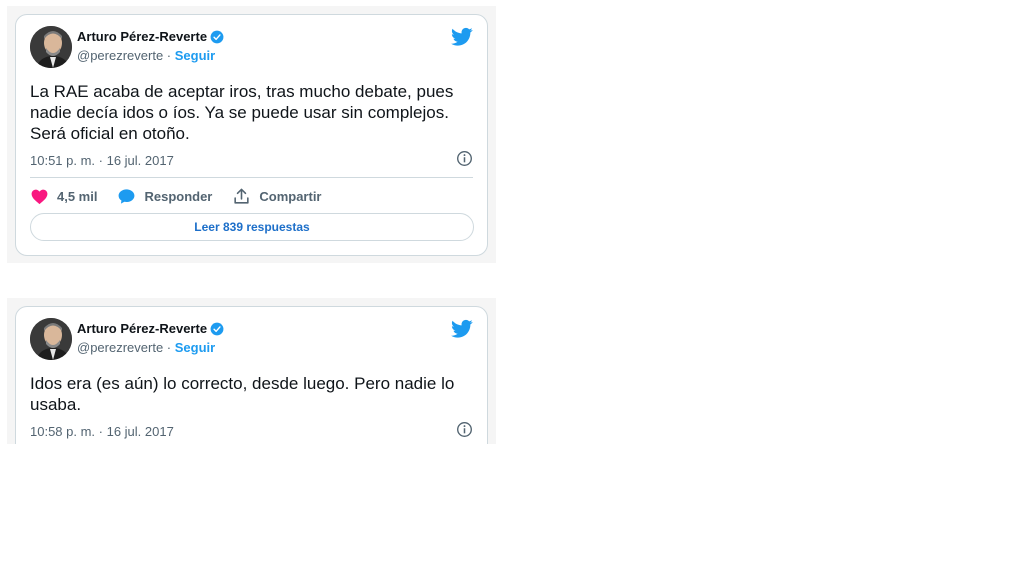  What do you see at coordinates (77, 196) in the screenshot?
I see `like-count: 4,5 mil` at bounding box center [77, 196].